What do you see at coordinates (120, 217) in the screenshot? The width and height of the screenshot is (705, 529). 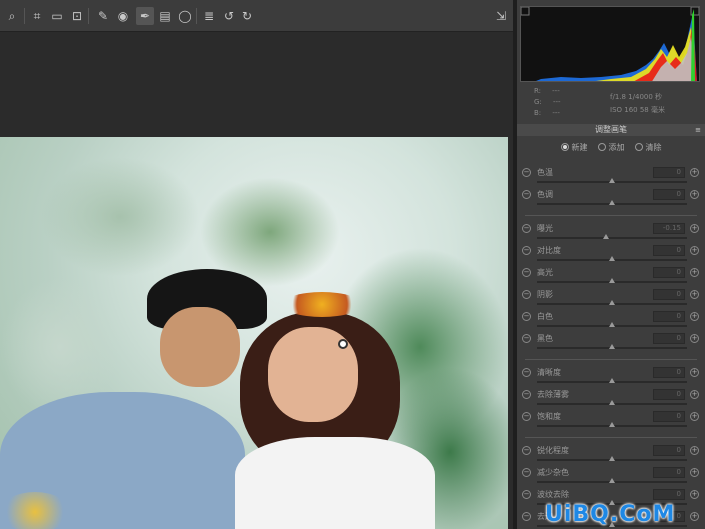 I see `foliage-shape` at bounding box center [120, 217].